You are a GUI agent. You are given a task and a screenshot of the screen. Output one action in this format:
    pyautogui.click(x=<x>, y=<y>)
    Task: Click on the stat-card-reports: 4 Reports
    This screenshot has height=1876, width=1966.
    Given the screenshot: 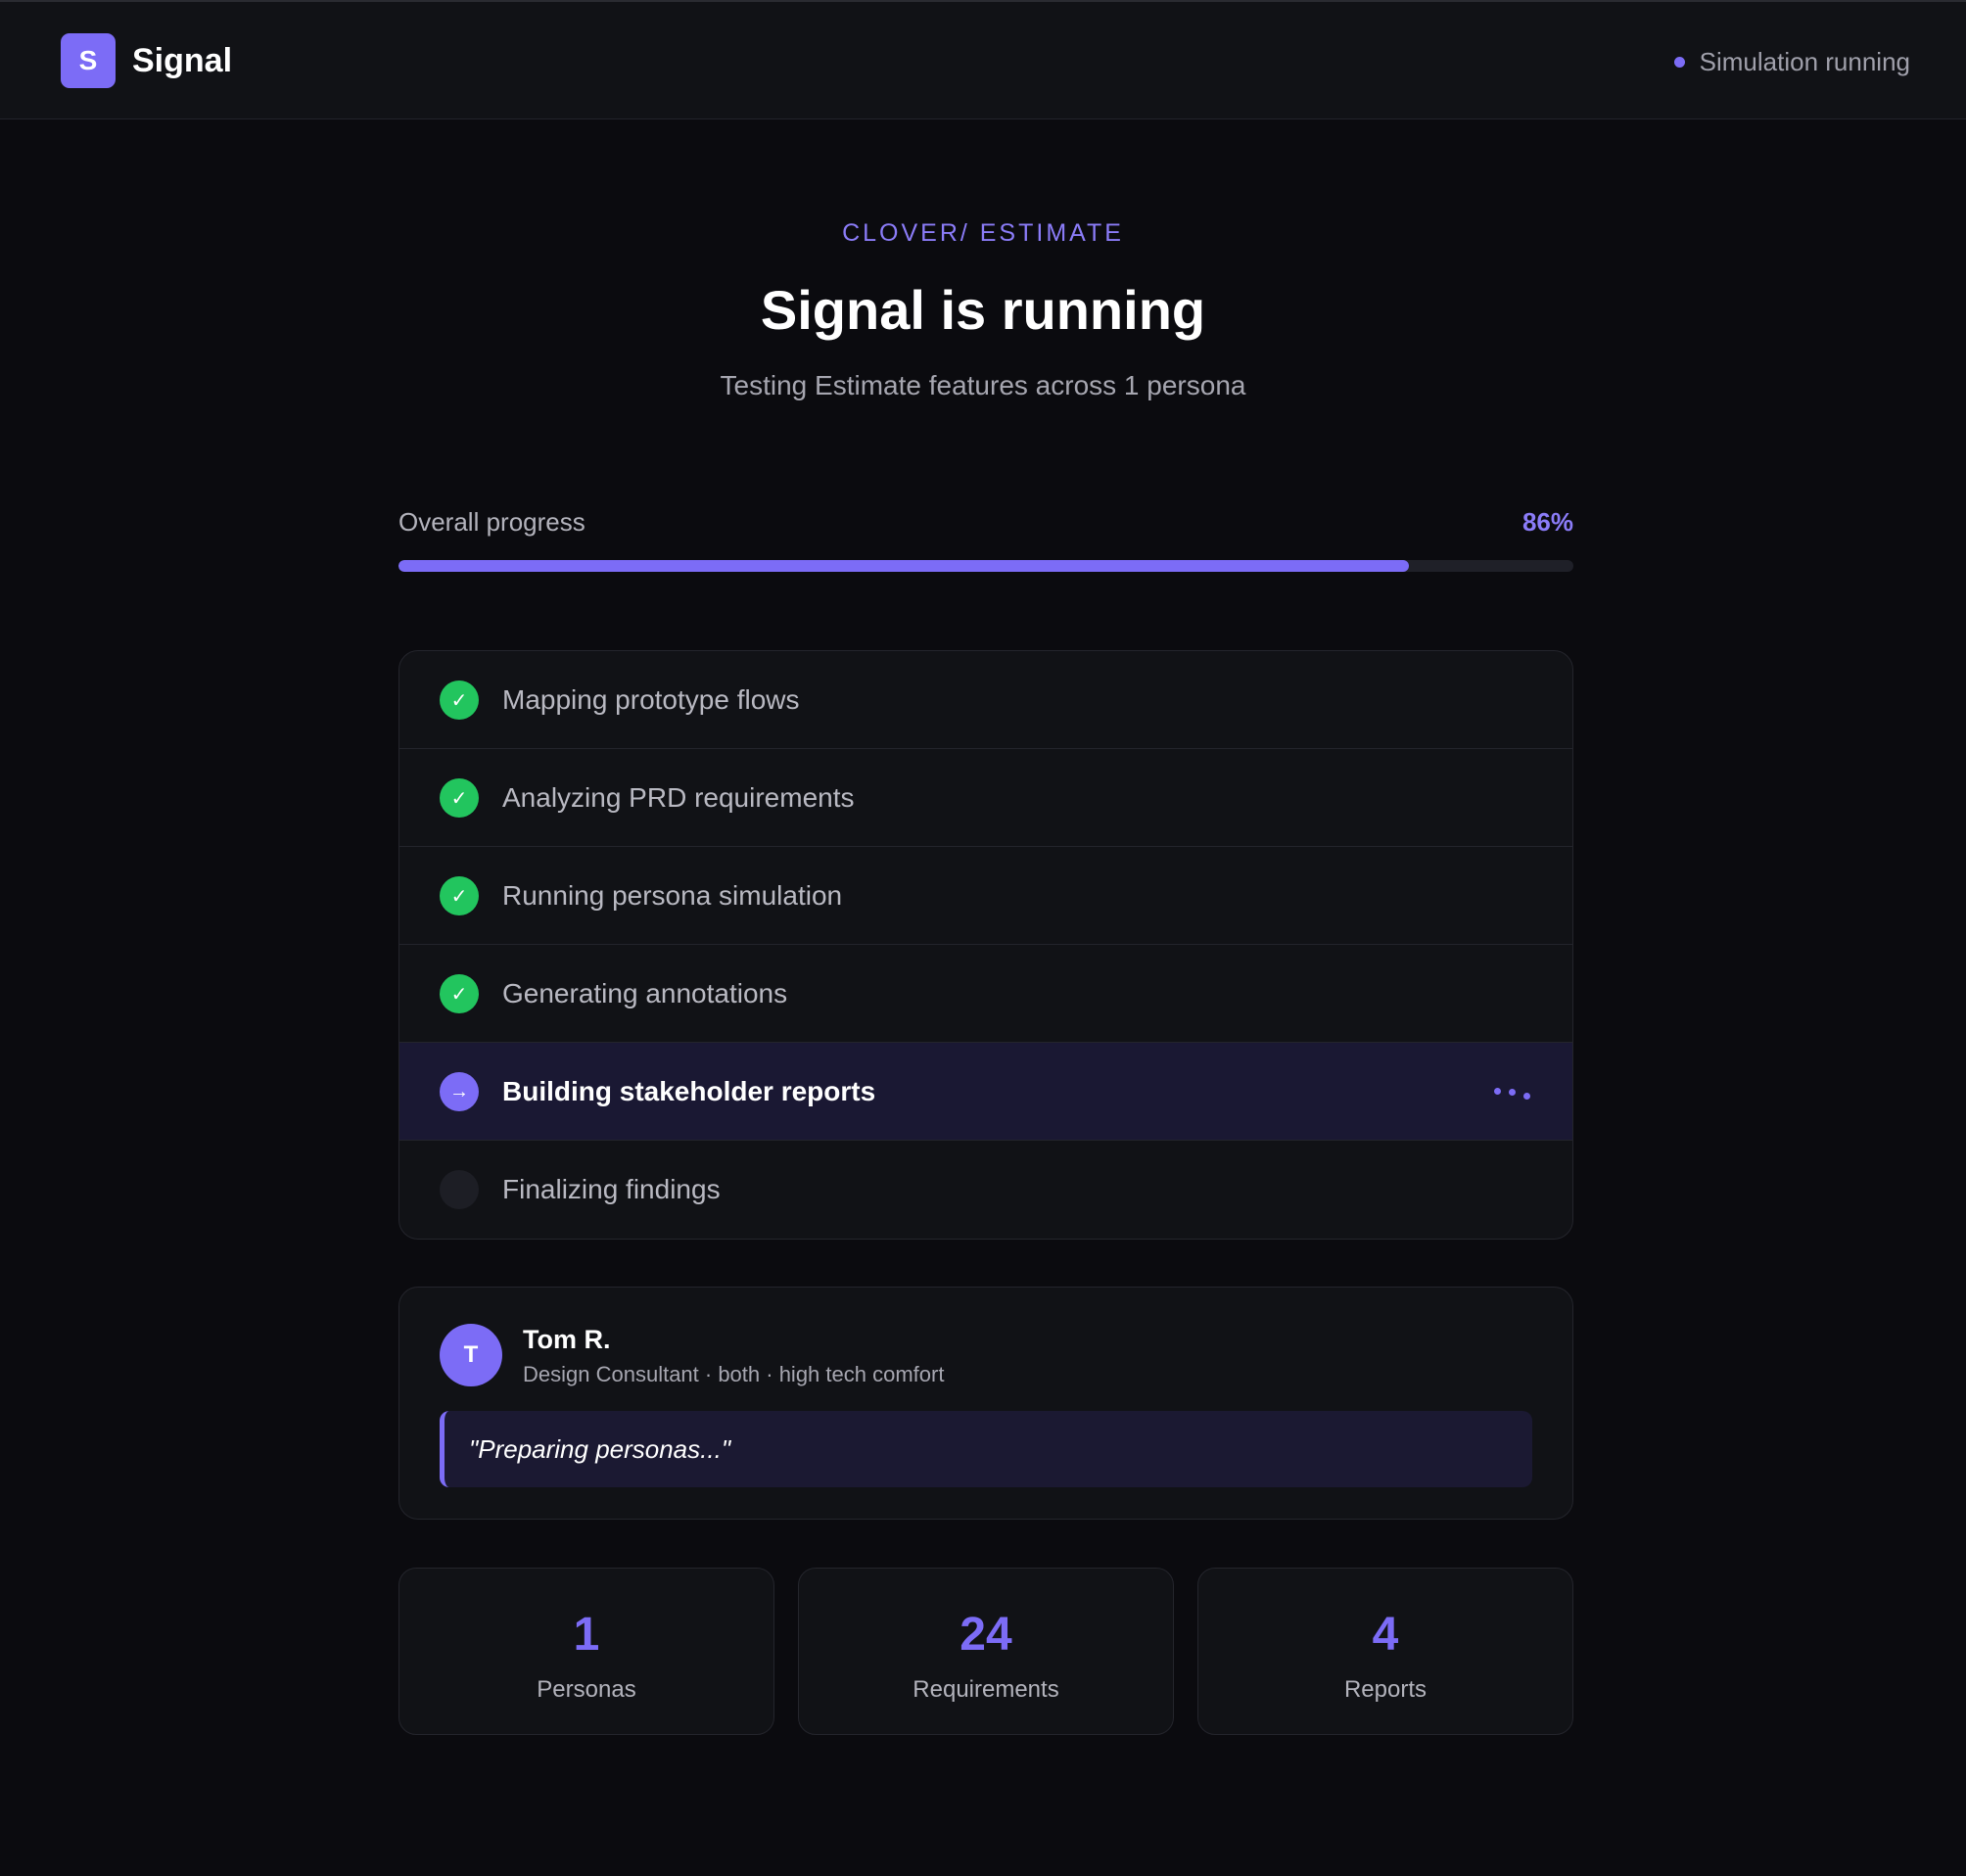 What is the action you would take?
    pyautogui.click(x=1385, y=1652)
    